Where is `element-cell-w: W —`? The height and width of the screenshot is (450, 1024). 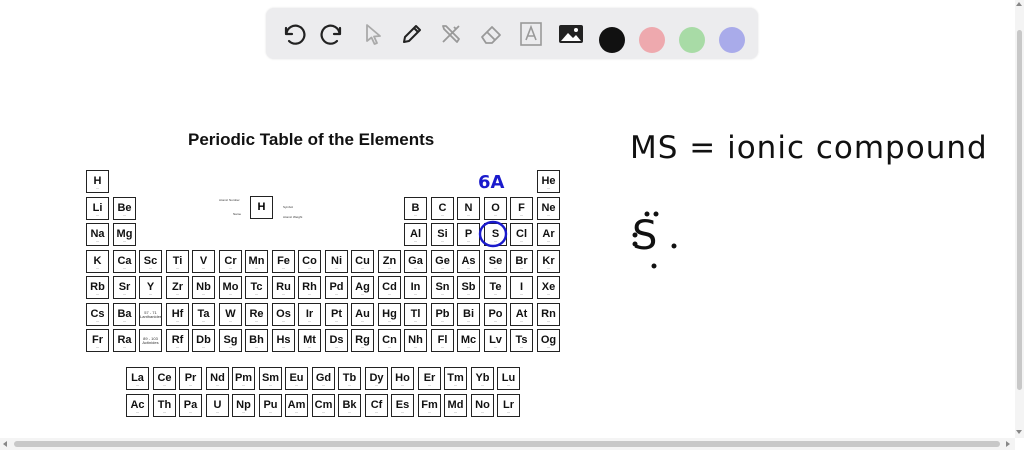 element-cell-w: W — is located at coordinates (230, 314).